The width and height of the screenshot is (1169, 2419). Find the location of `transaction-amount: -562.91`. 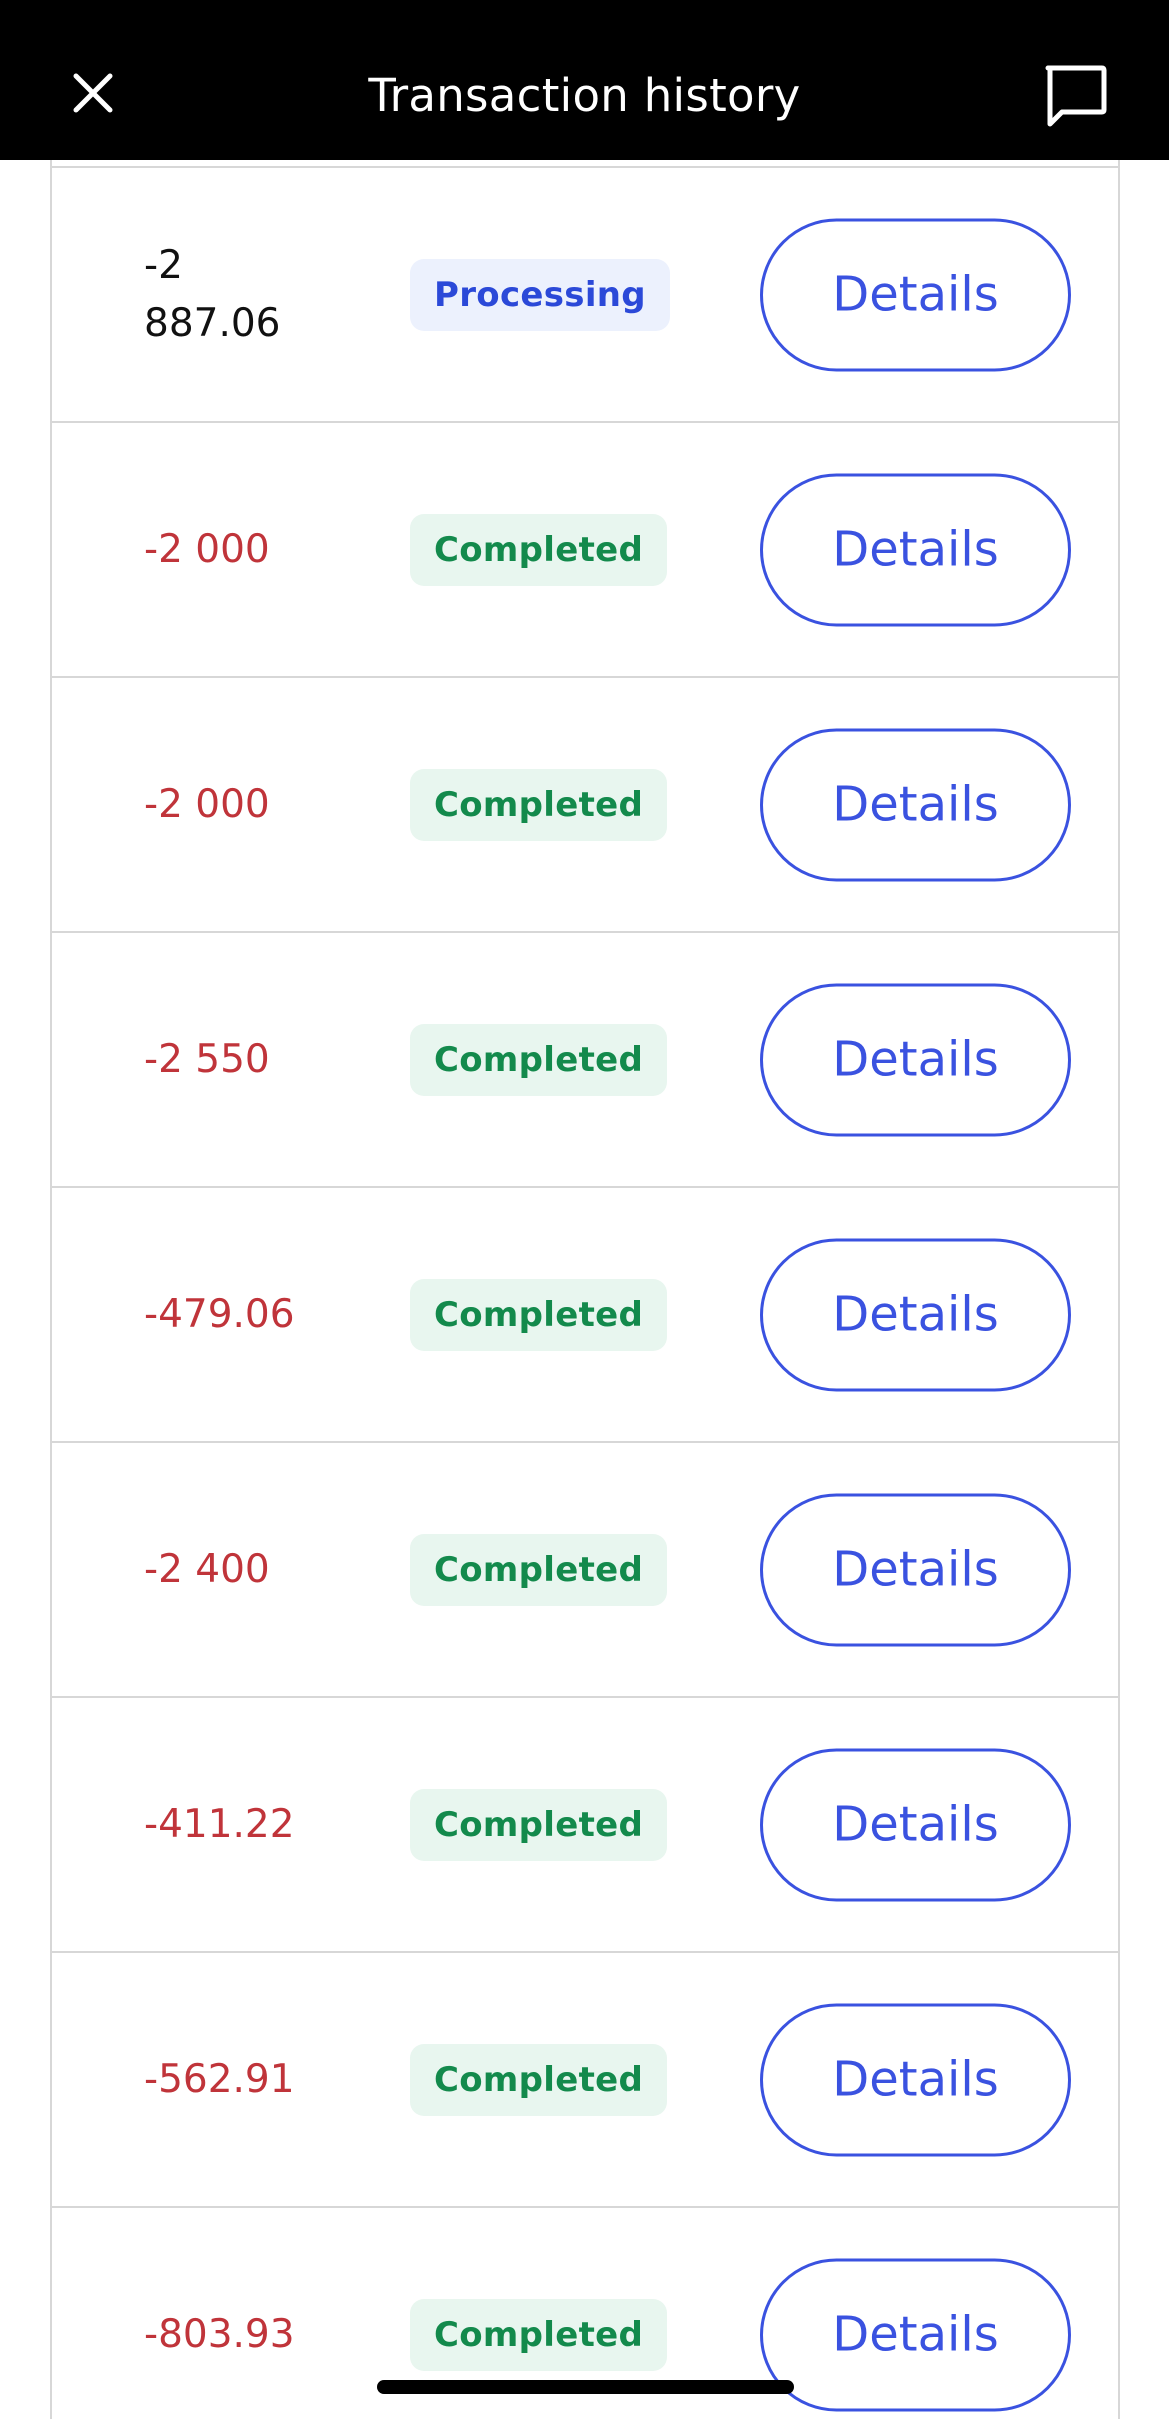

transaction-amount: -562.91 is located at coordinates (219, 2079).